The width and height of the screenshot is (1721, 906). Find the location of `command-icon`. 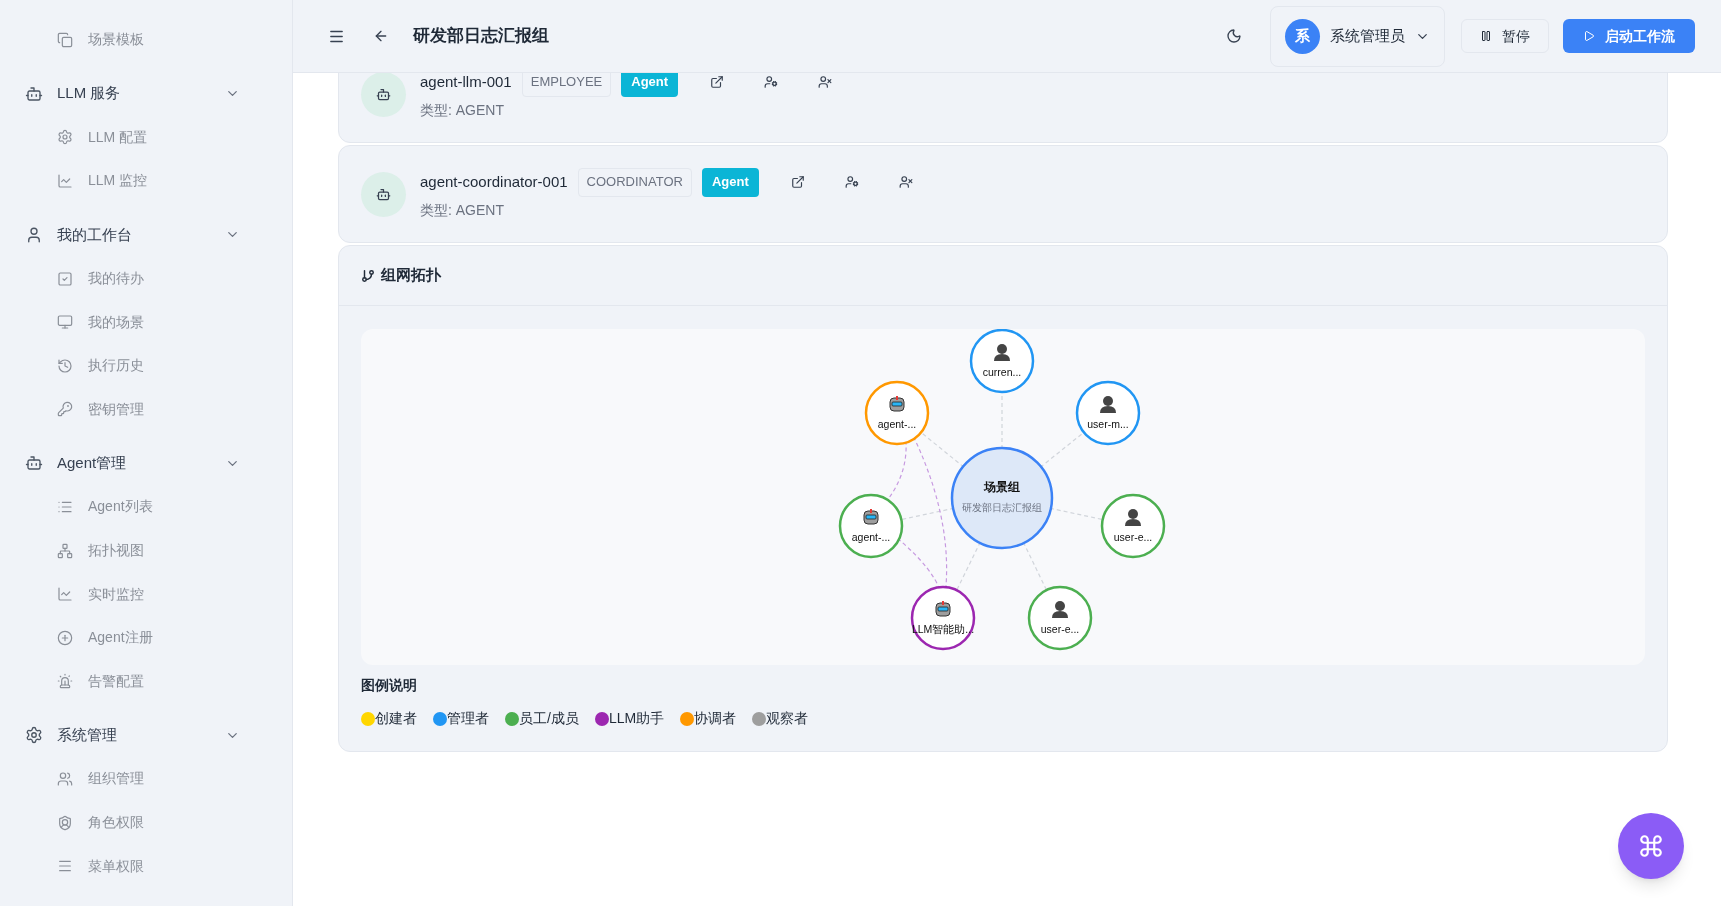

command-icon is located at coordinates (1651, 846).